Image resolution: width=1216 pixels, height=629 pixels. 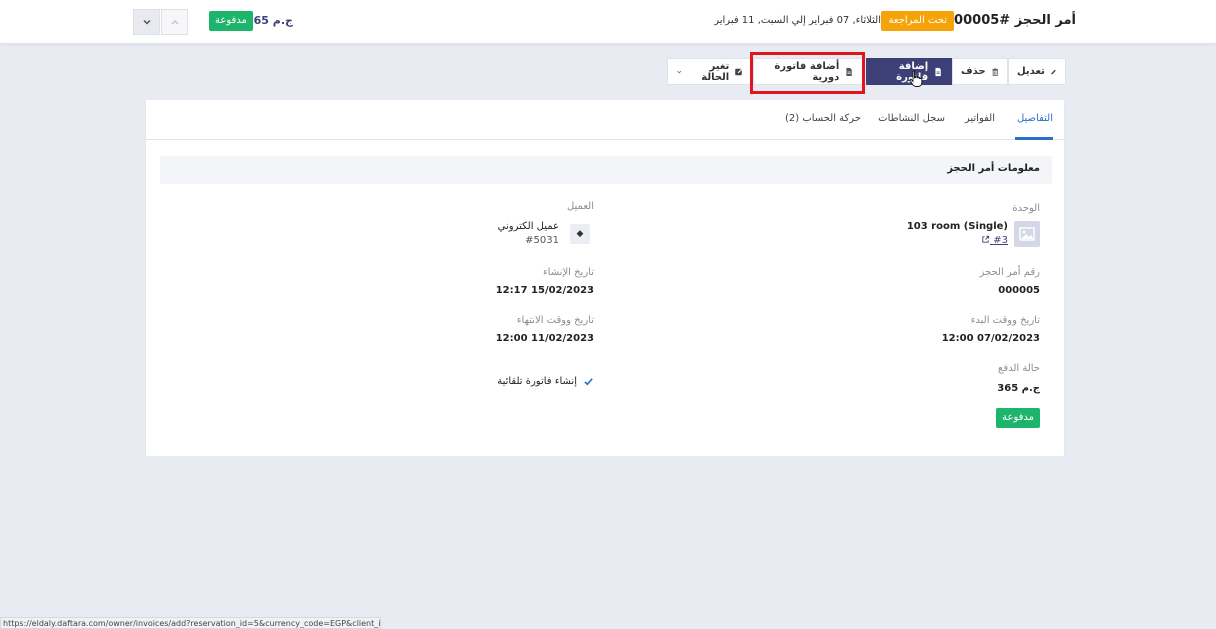 I want to click on unit-link-text: #3, so click(x=1000, y=240).